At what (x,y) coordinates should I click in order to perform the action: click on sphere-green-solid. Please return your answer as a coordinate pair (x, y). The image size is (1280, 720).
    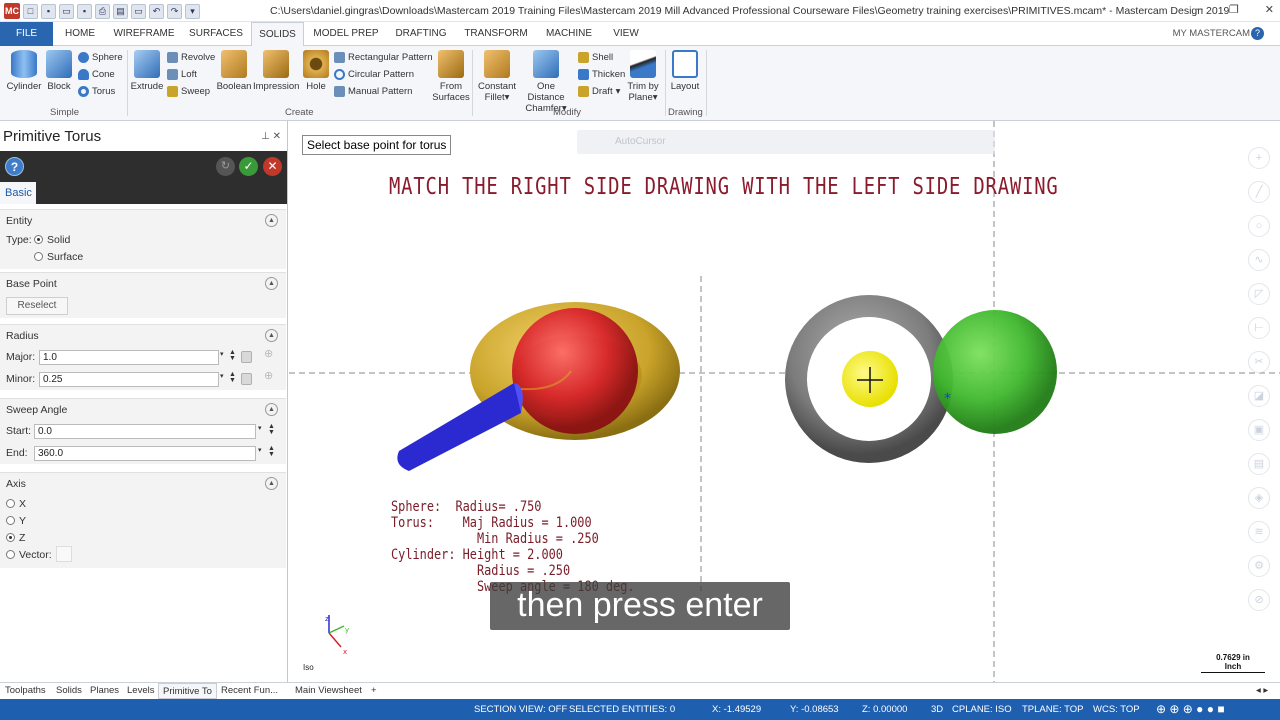
    Looking at the image, I should click on (995, 372).